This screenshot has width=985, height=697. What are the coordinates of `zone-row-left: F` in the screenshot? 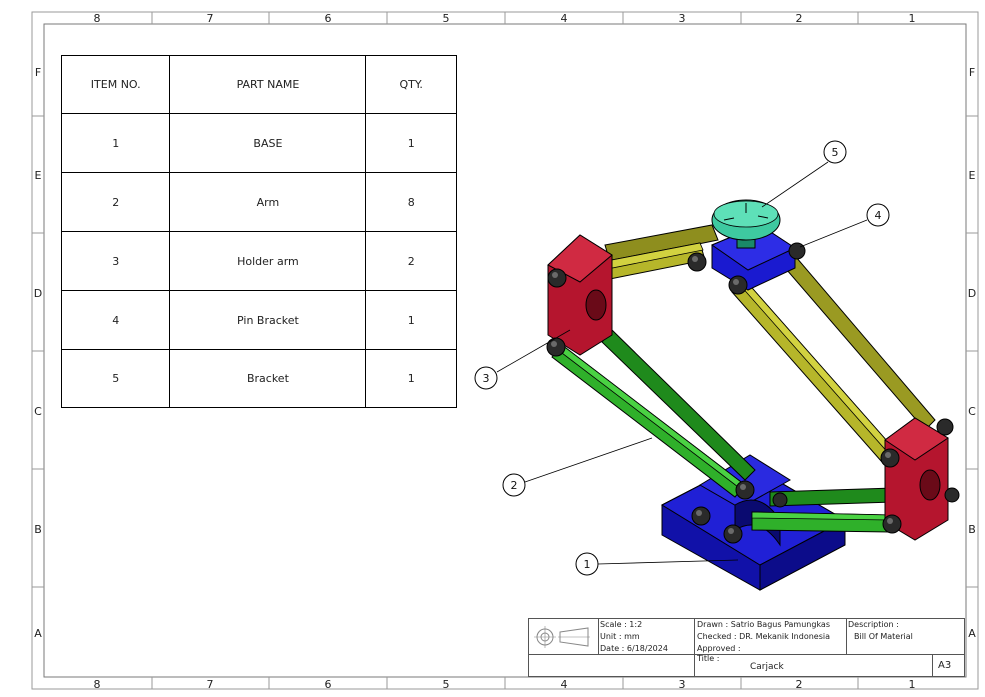 It's located at (38, 72).